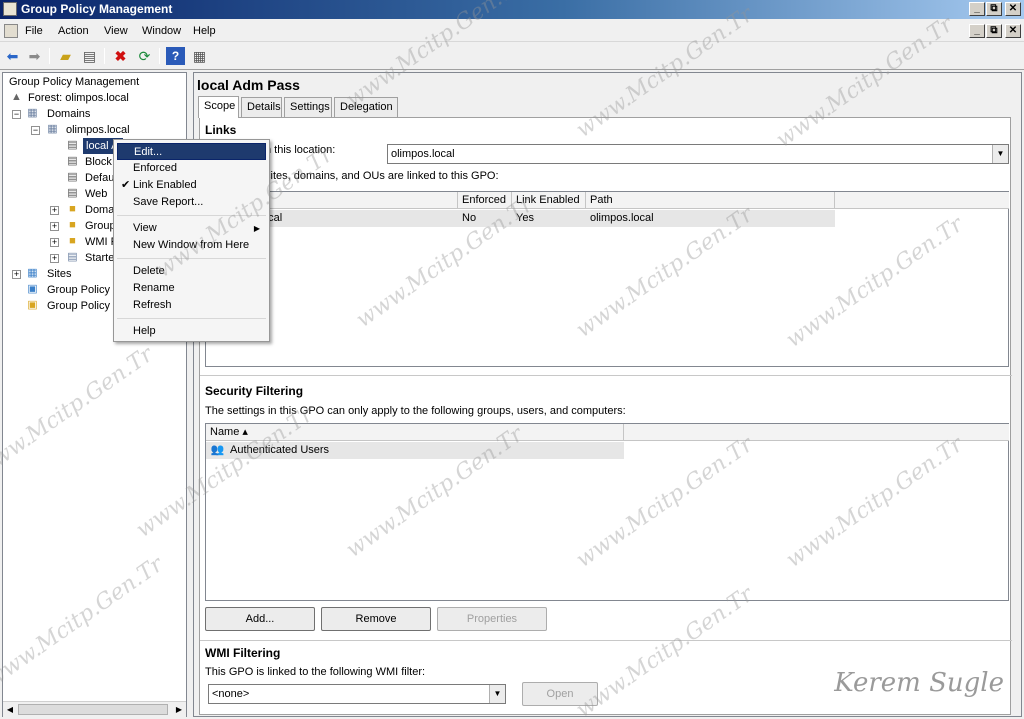 This screenshot has height=719, width=1024. I want to click on section-divider, so click(606, 375).